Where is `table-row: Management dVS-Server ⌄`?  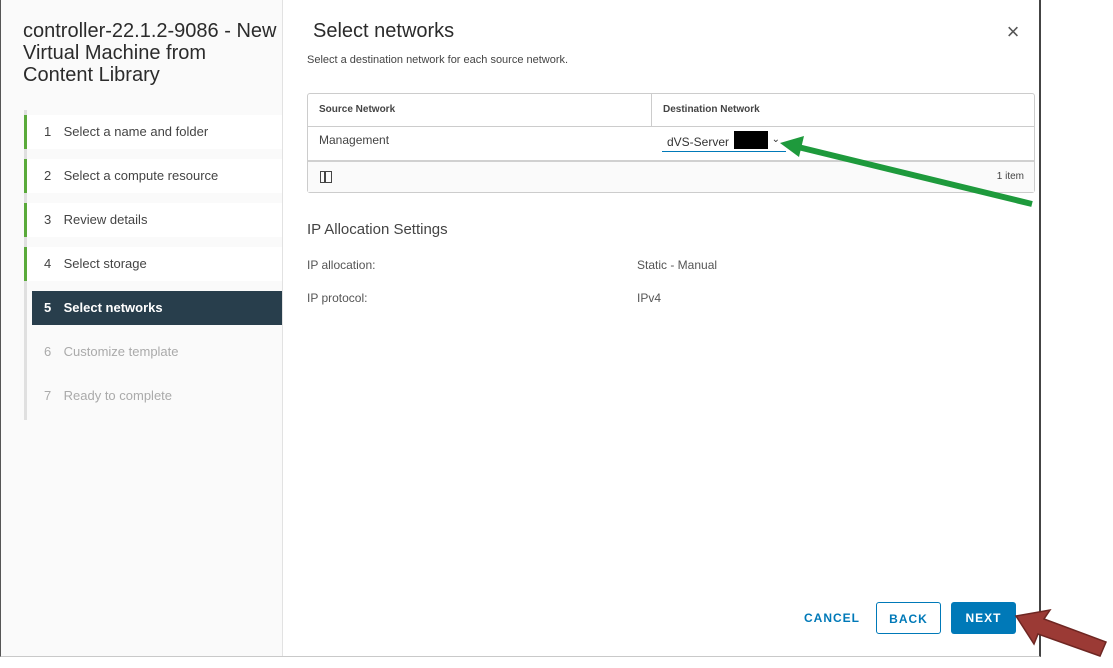
table-row: Management dVS-Server ⌄ is located at coordinates (671, 143).